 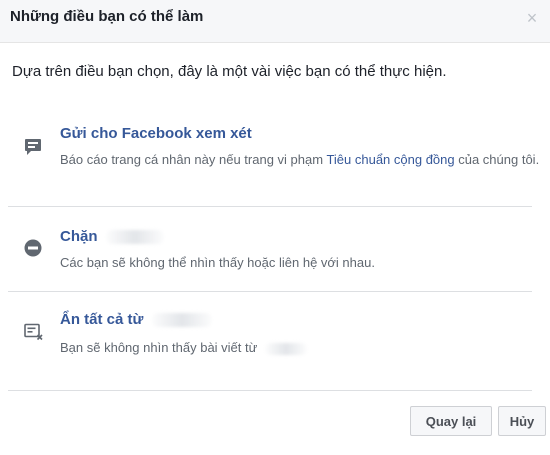 I want to click on block-icon, so click(x=33, y=250).